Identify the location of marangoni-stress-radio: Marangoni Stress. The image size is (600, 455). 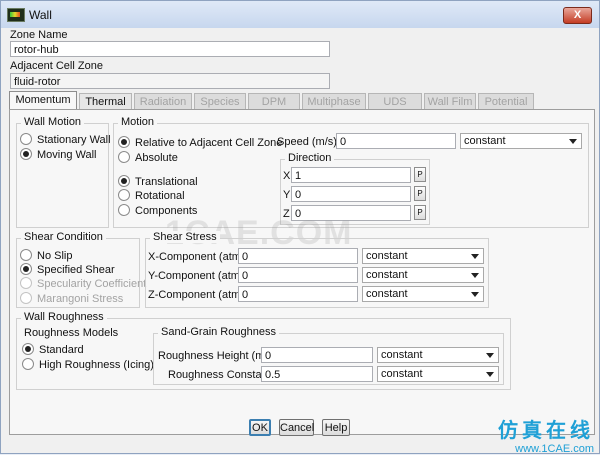
(71, 298).